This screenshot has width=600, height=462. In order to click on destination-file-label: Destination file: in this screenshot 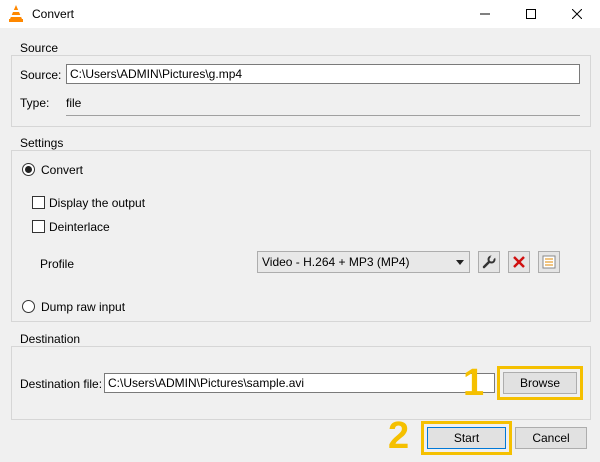, I will do `click(61, 384)`.